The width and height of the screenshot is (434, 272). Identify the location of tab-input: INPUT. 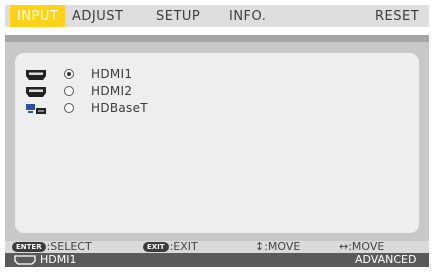
(38, 16).